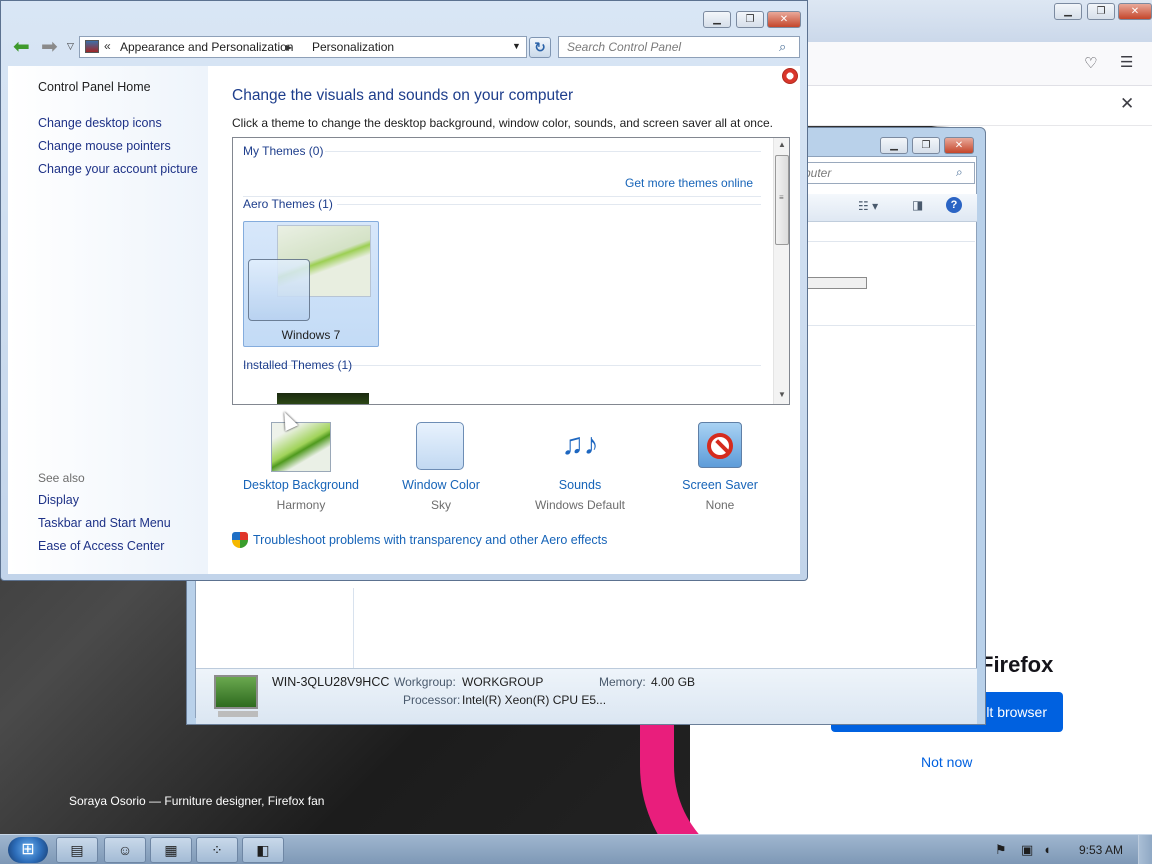  What do you see at coordinates (125, 850) in the screenshot?
I see `network-users-icon: ☺` at bounding box center [125, 850].